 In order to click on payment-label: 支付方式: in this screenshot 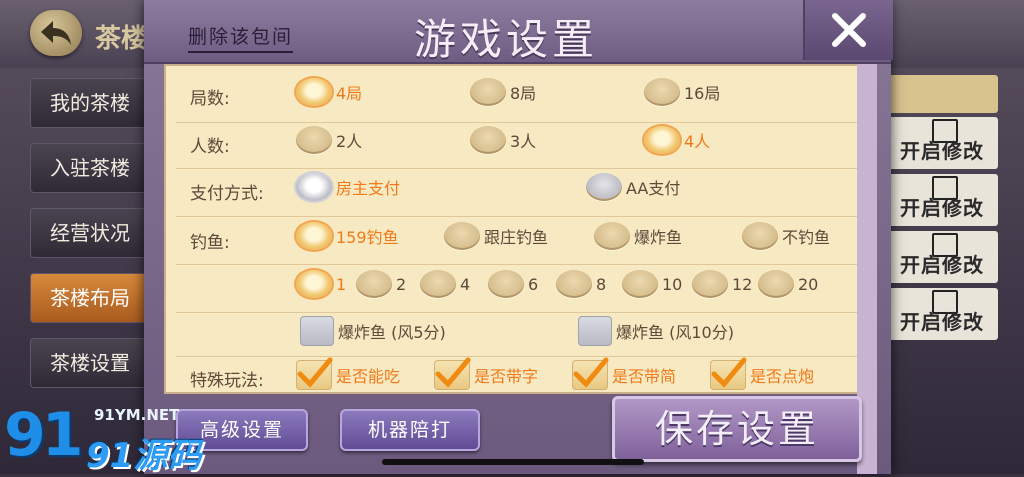, I will do `click(227, 194)`.